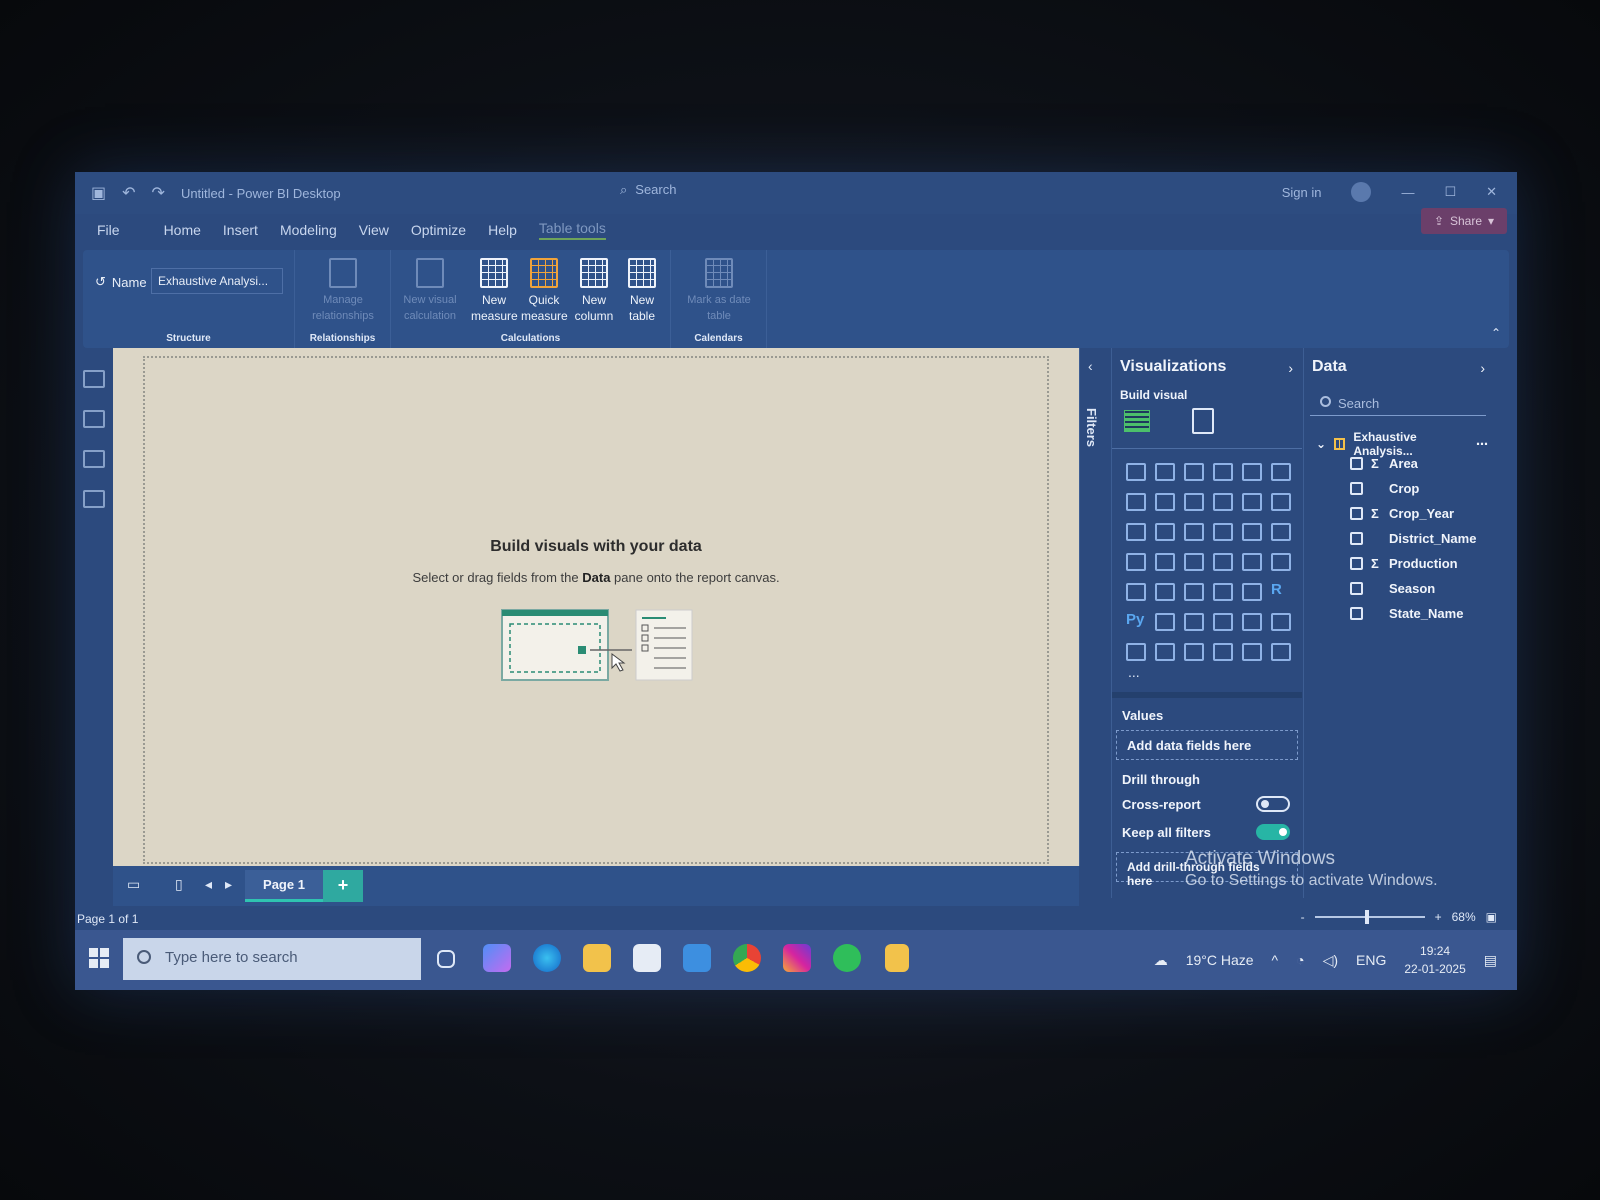 This screenshot has height=1200, width=1600. I want to click on field-season: Season, so click(1392, 588).